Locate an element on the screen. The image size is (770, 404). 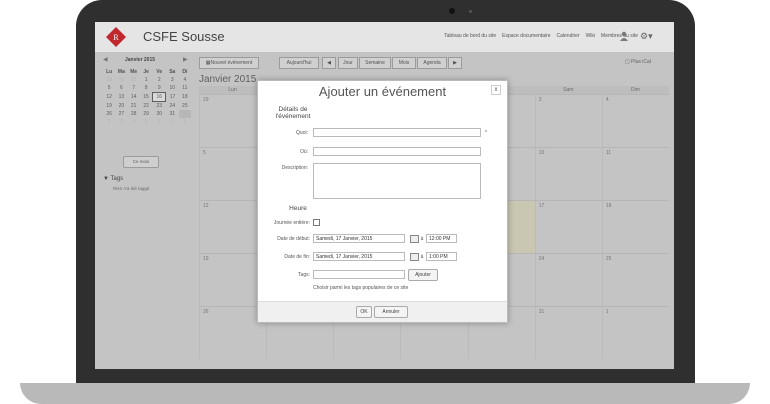
all-day-label: Journée entière: is located at coordinates (291, 223).